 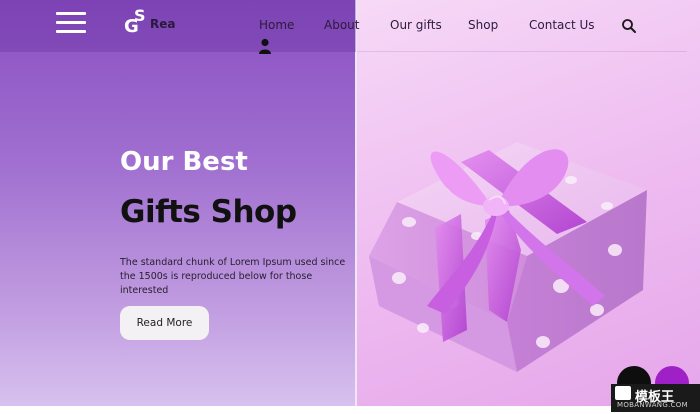 I want to click on nav-item-about: About, so click(x=341, y=25).